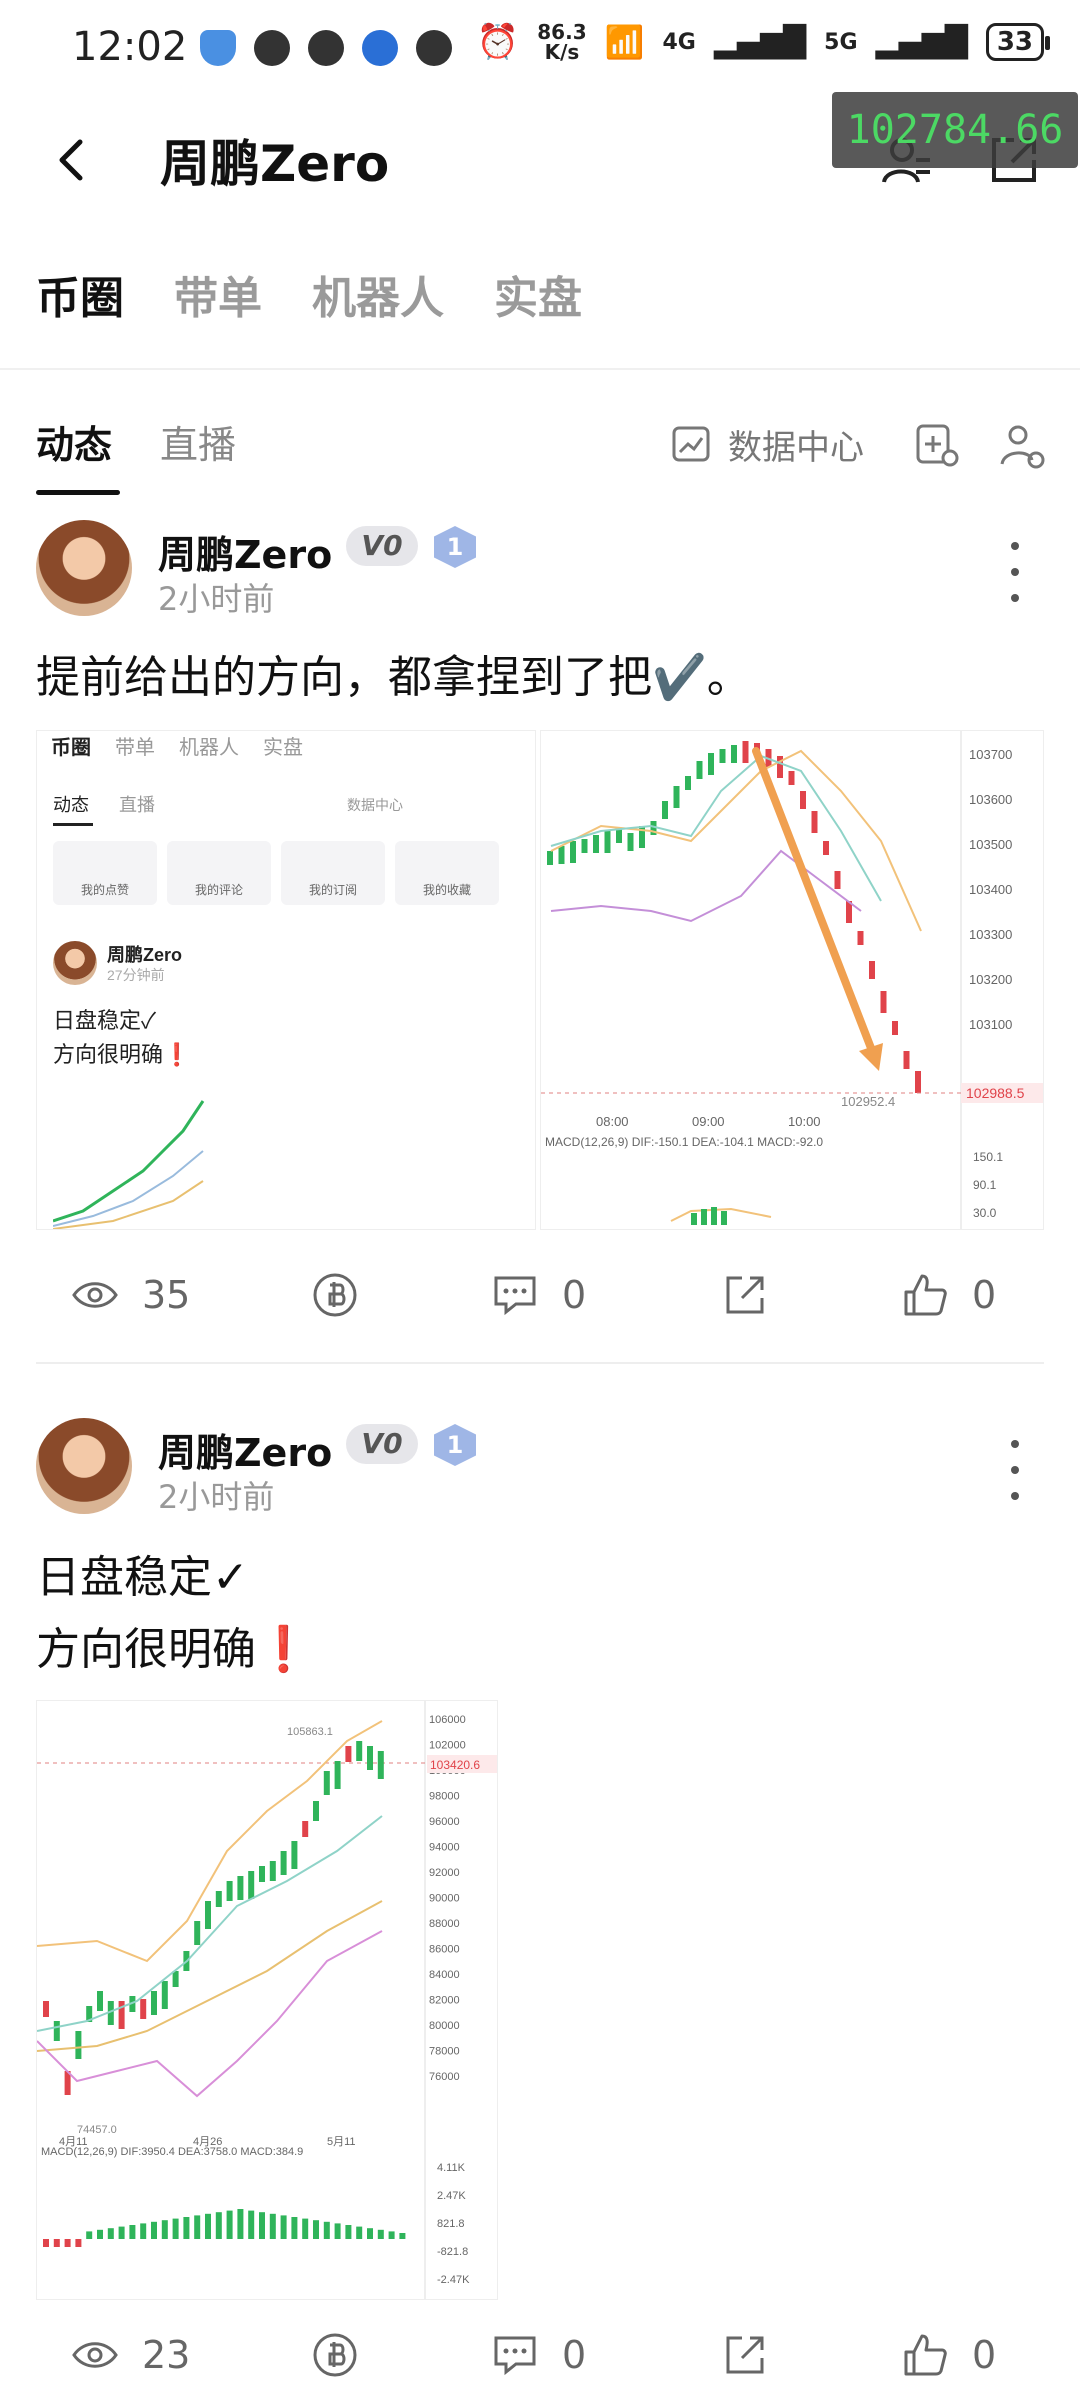  What do you see at coordinates (272, 48) in the screenshot?
I see `app-icon` at bounding box center [272, 48].